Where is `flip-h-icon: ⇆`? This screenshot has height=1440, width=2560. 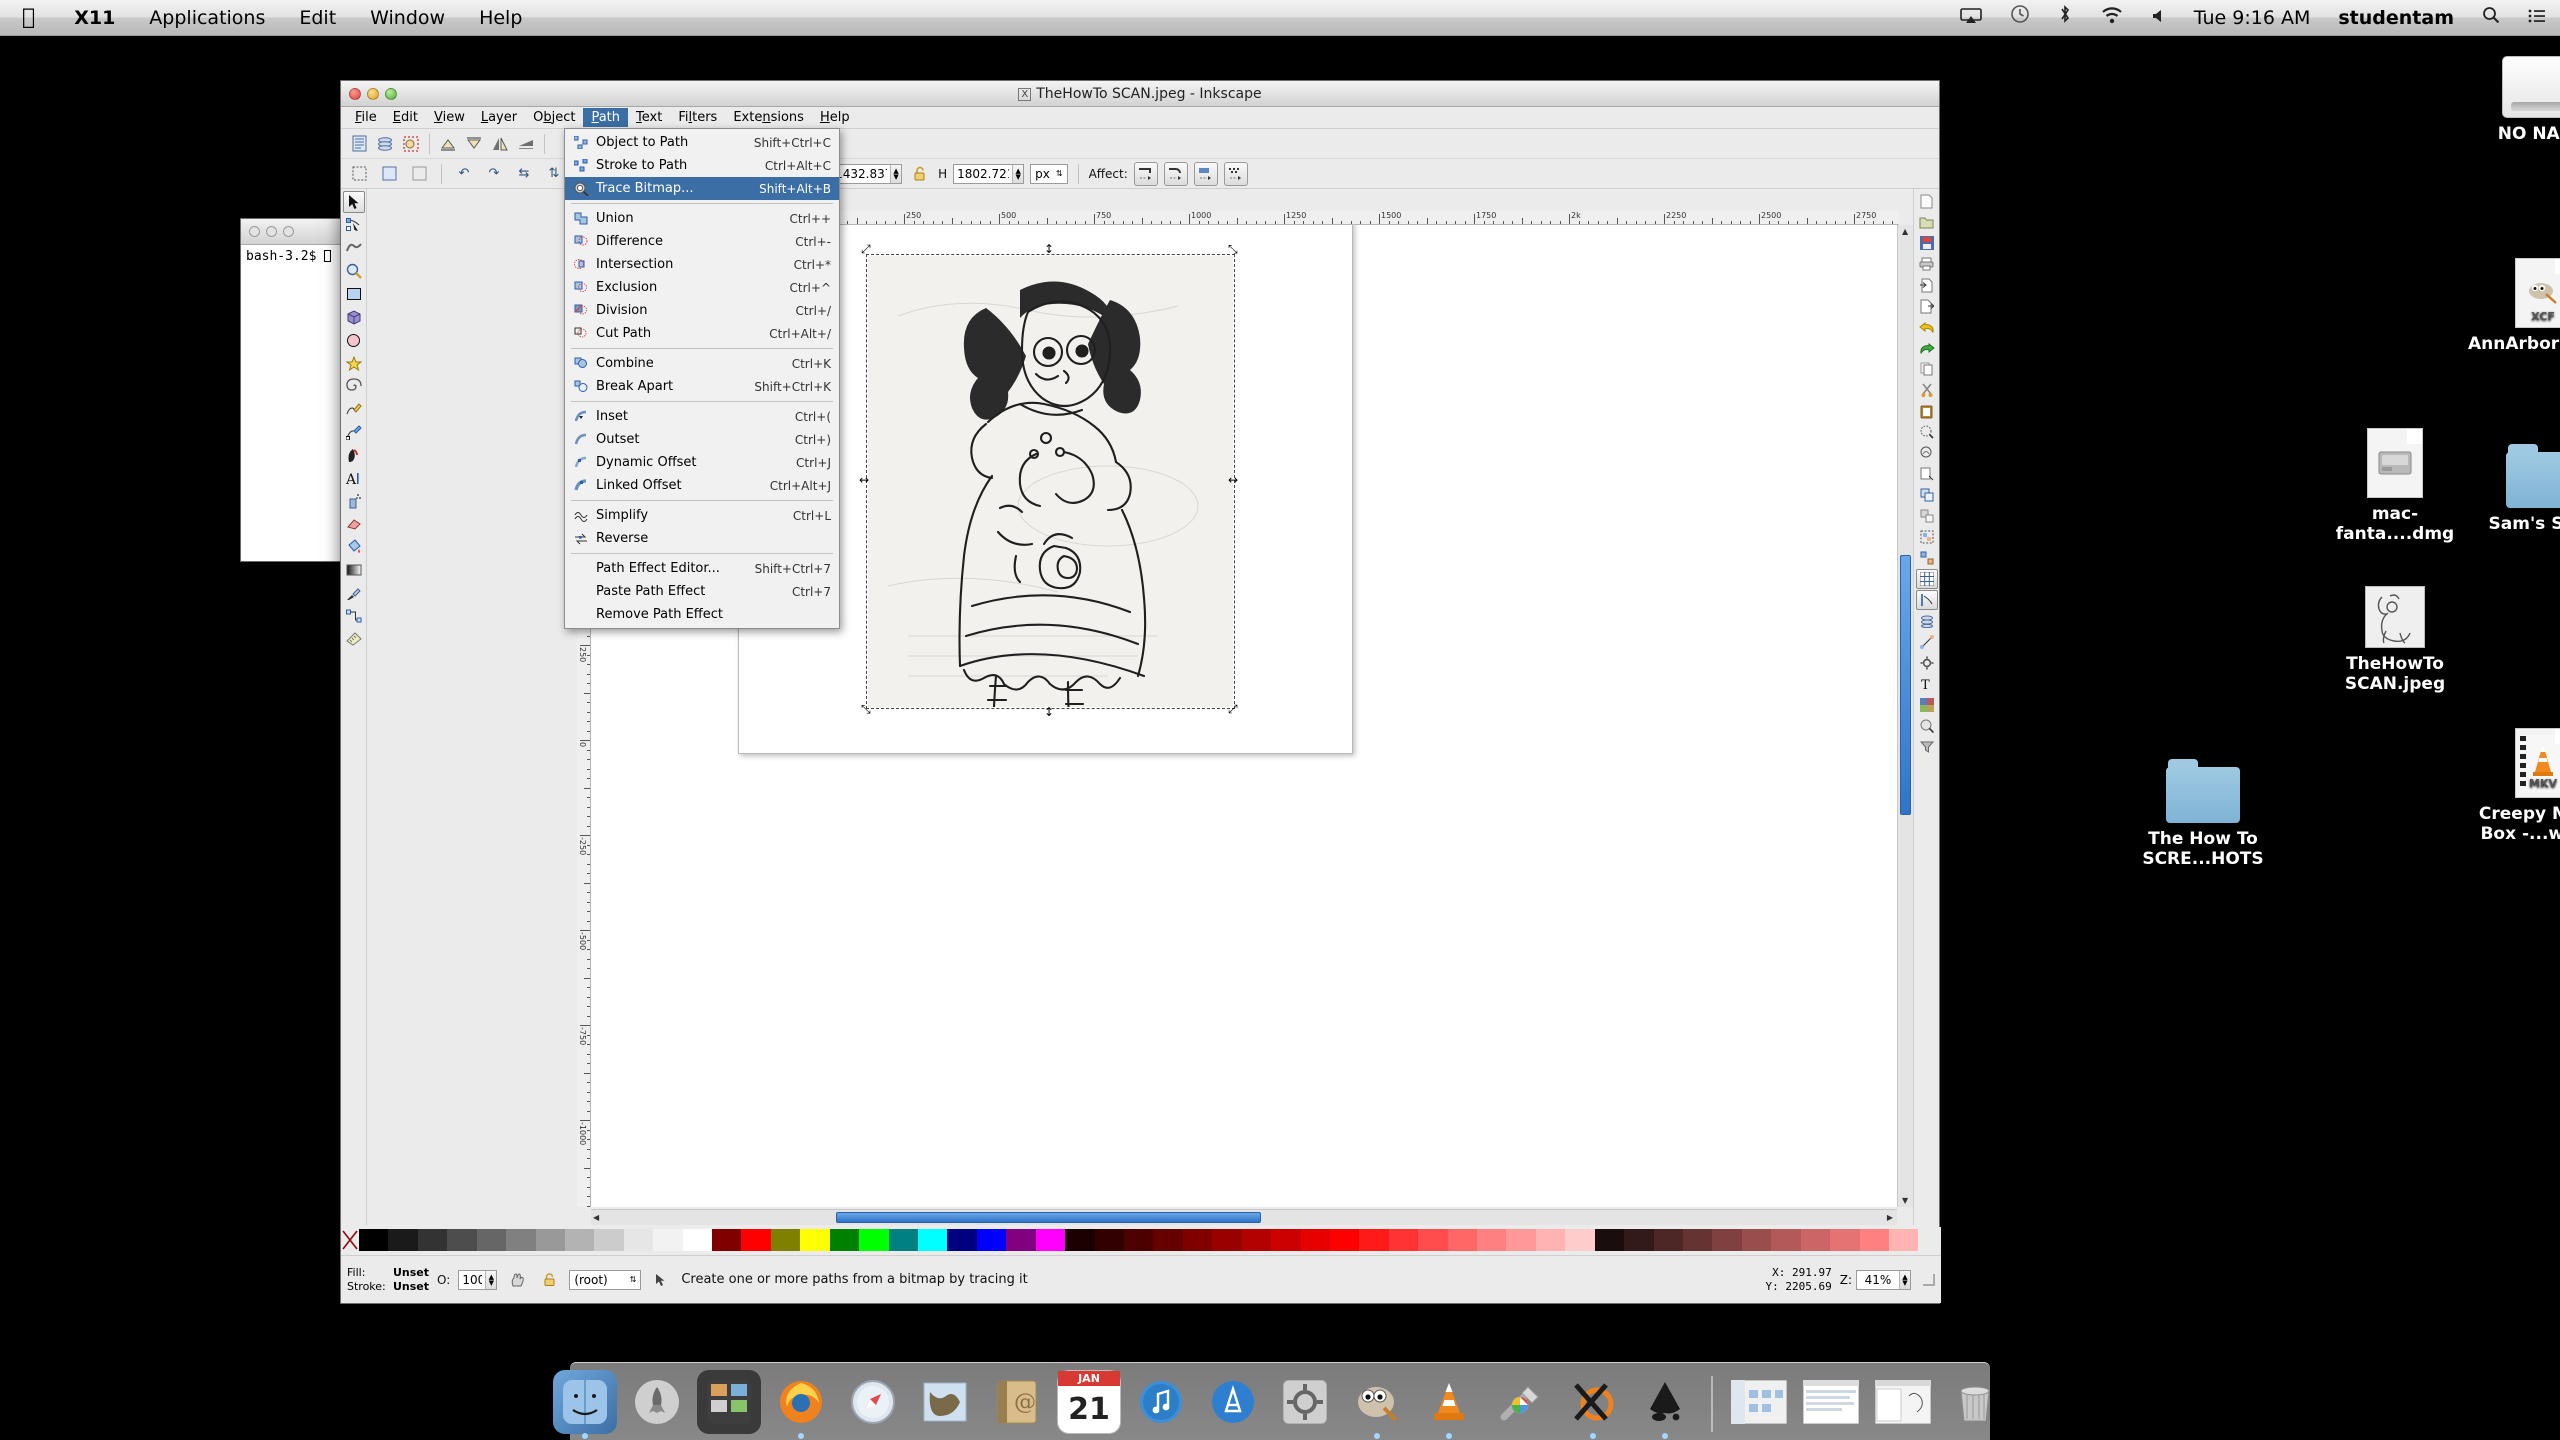
flip-h-icon: ⇆ is located at coordinates (524, 174).